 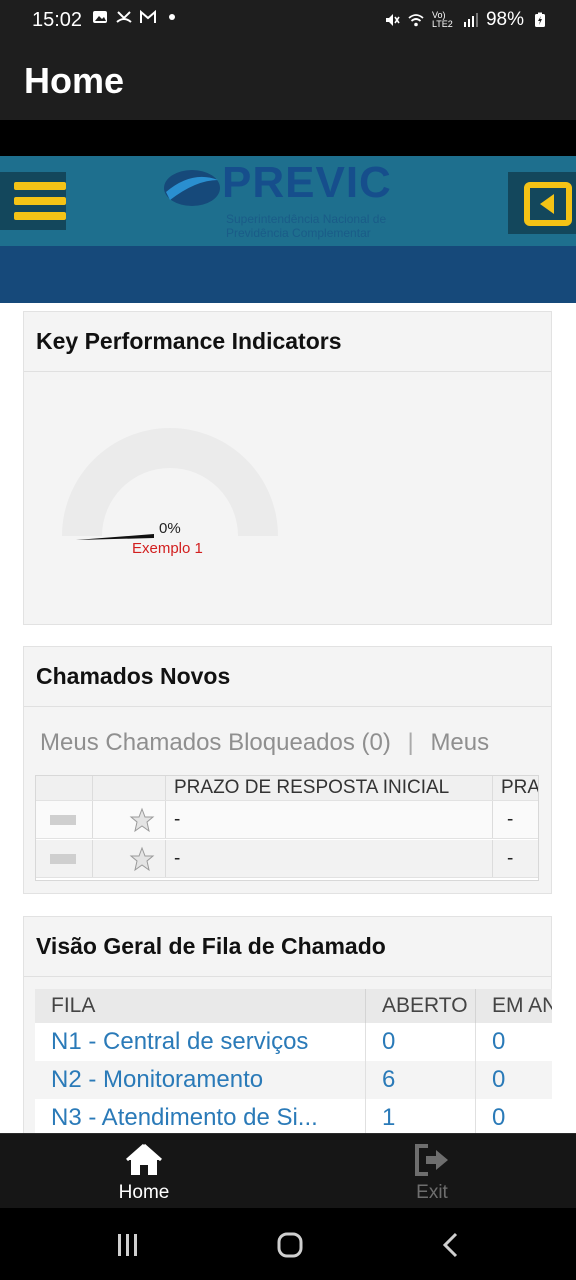 I want to click on tab-meus-next: Meus, so click(x=459, y=742).